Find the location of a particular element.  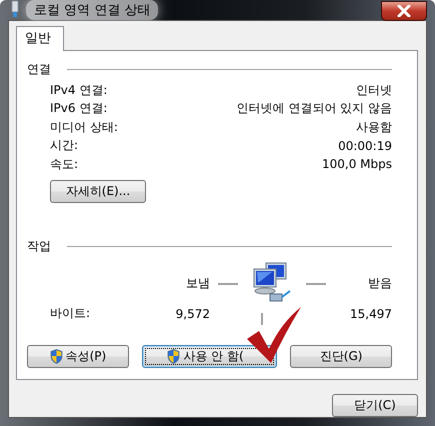

action-button: 사용 안 함( is located at coordinates (210, 356).